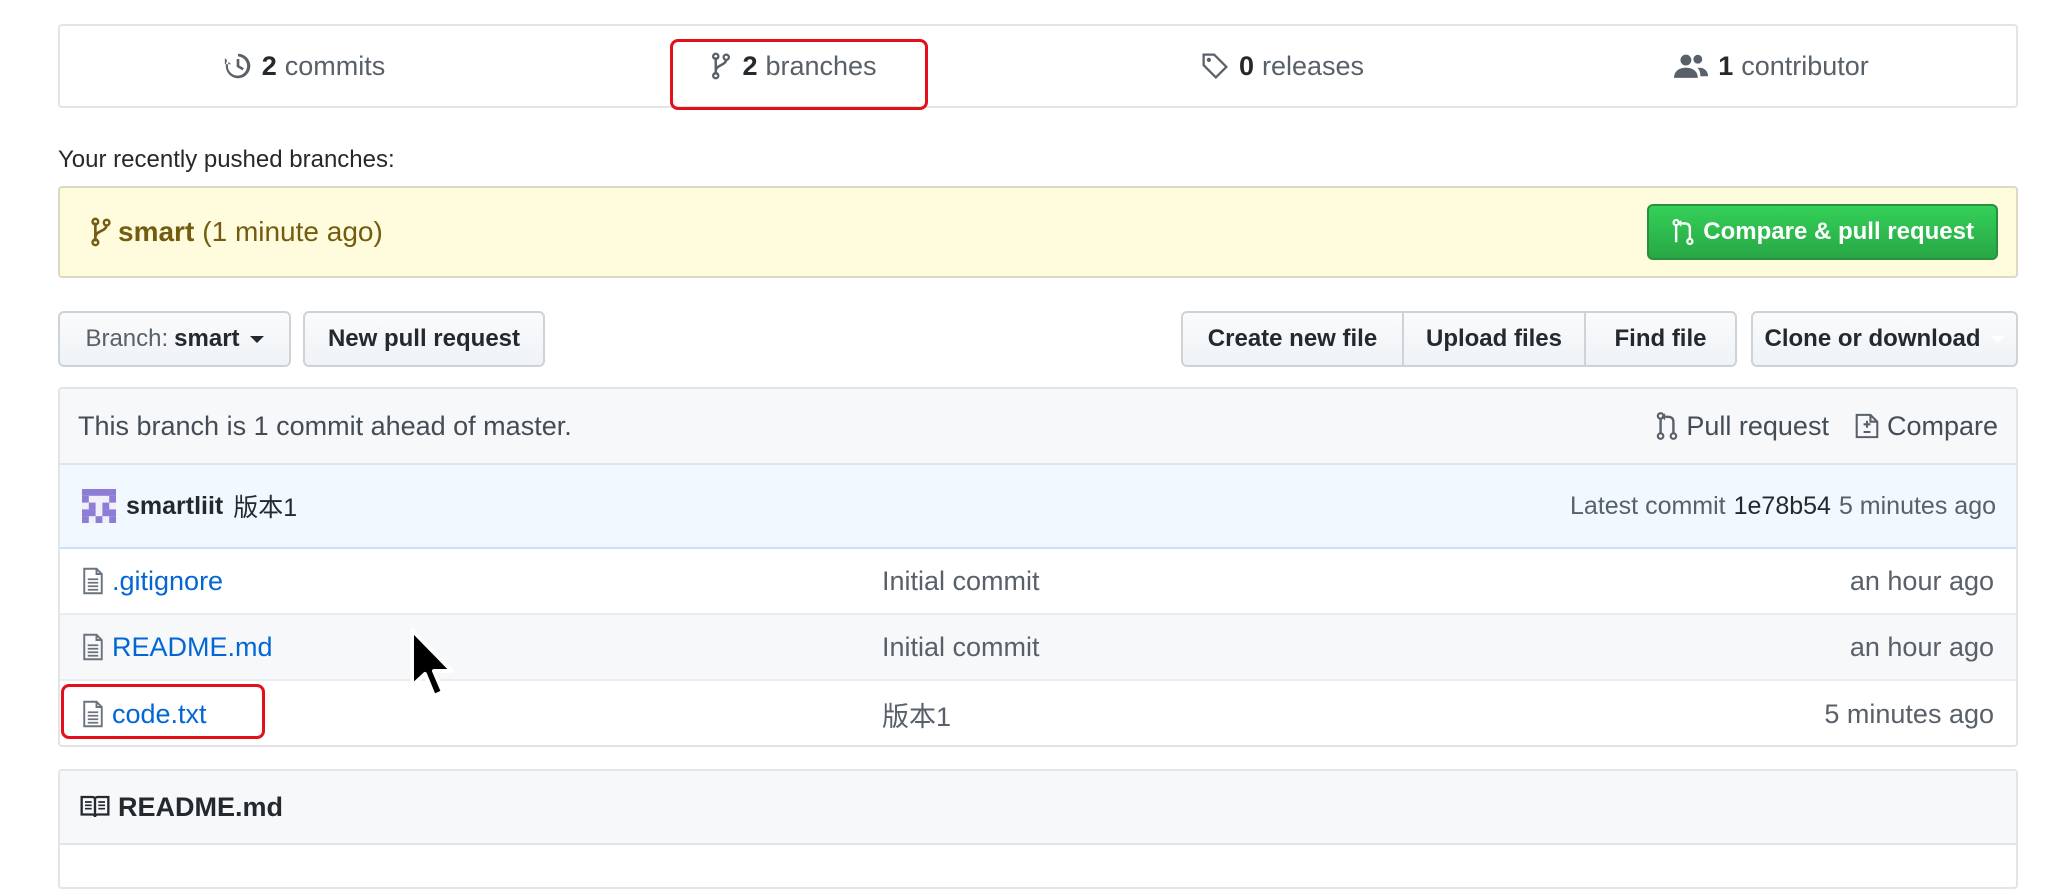  I want to click on file-row: README.md Initial commit an hour ago, so click(1038, 648).